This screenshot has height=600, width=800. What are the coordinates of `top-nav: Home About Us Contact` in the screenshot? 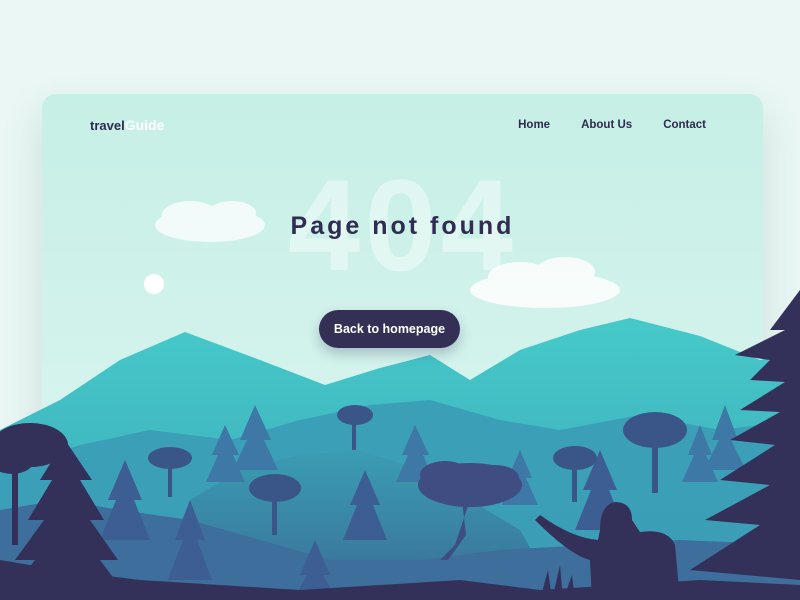 It's located at (612, 125).